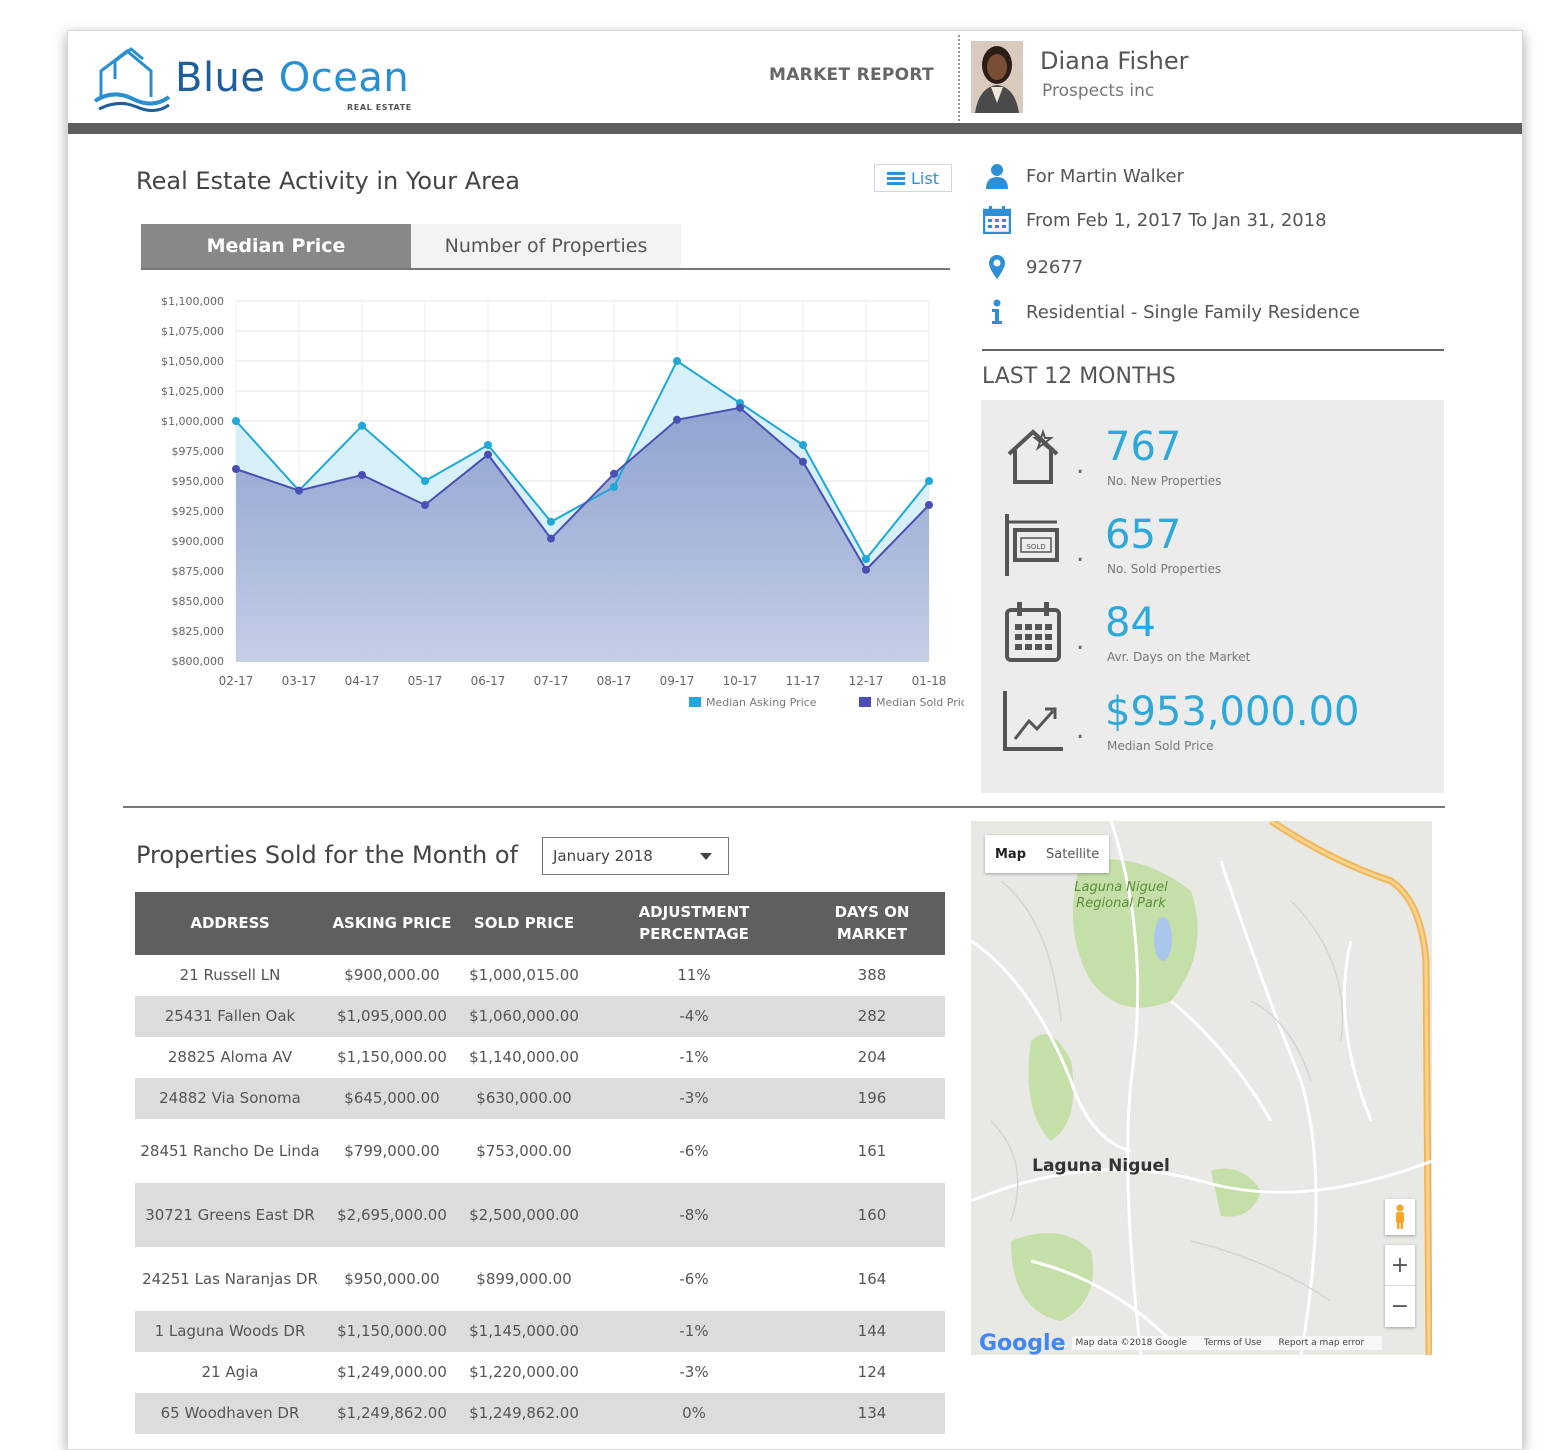 This screenshot has height=1450, width=1548. Describe the element at coordinates (1105, 176) in the screenshot. I see `client-name: For Martin Walker` at that location.